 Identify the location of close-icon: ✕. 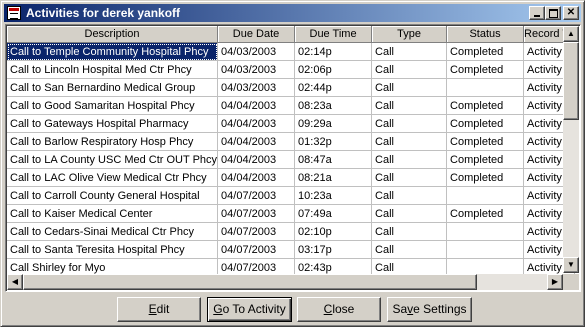
(571, 12).